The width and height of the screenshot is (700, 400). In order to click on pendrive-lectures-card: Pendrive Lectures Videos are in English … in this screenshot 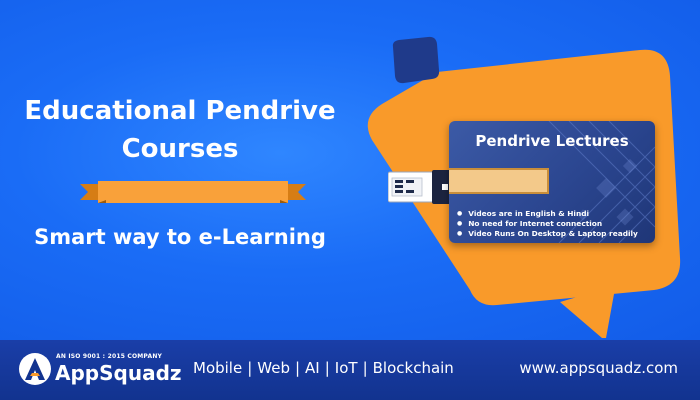, I will do `click(552, 182)`.